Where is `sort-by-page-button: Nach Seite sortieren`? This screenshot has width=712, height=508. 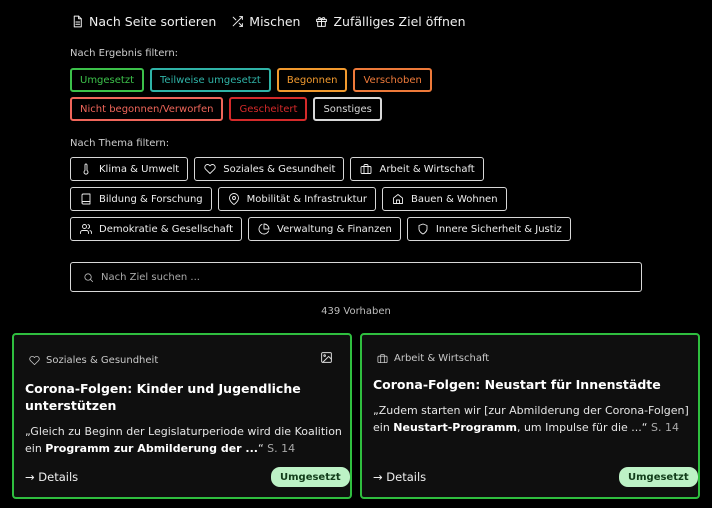 sort-by-page-button: Nach Seite sortieren is located at coordinates (143, 21).